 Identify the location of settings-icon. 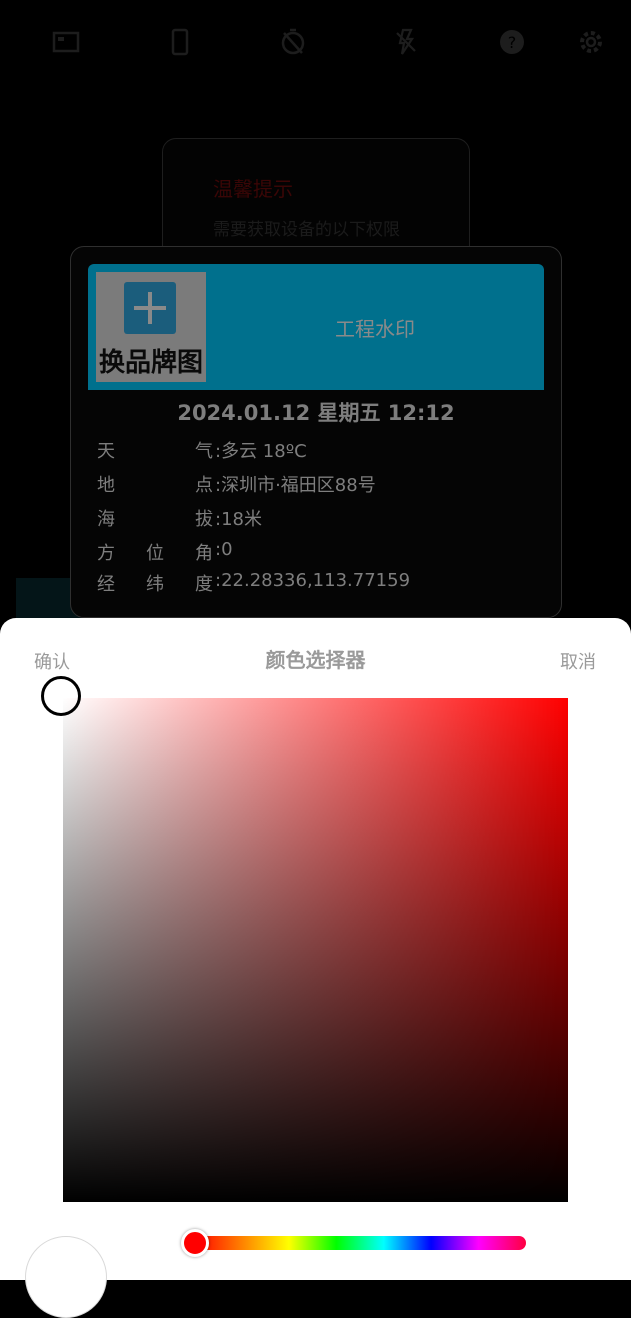
(591, 42).